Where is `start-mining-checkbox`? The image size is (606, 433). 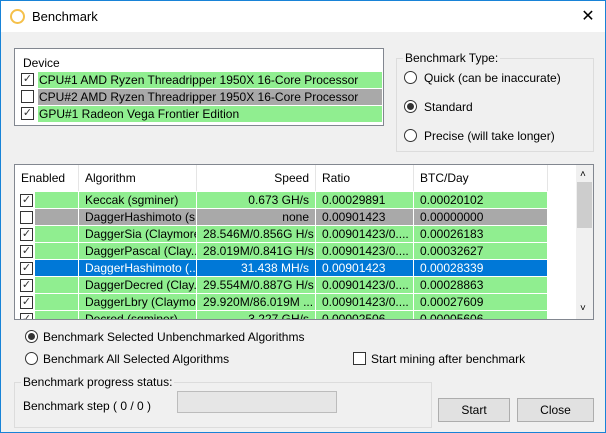 start-mining-checkbox is located at coordinates (359, 358).